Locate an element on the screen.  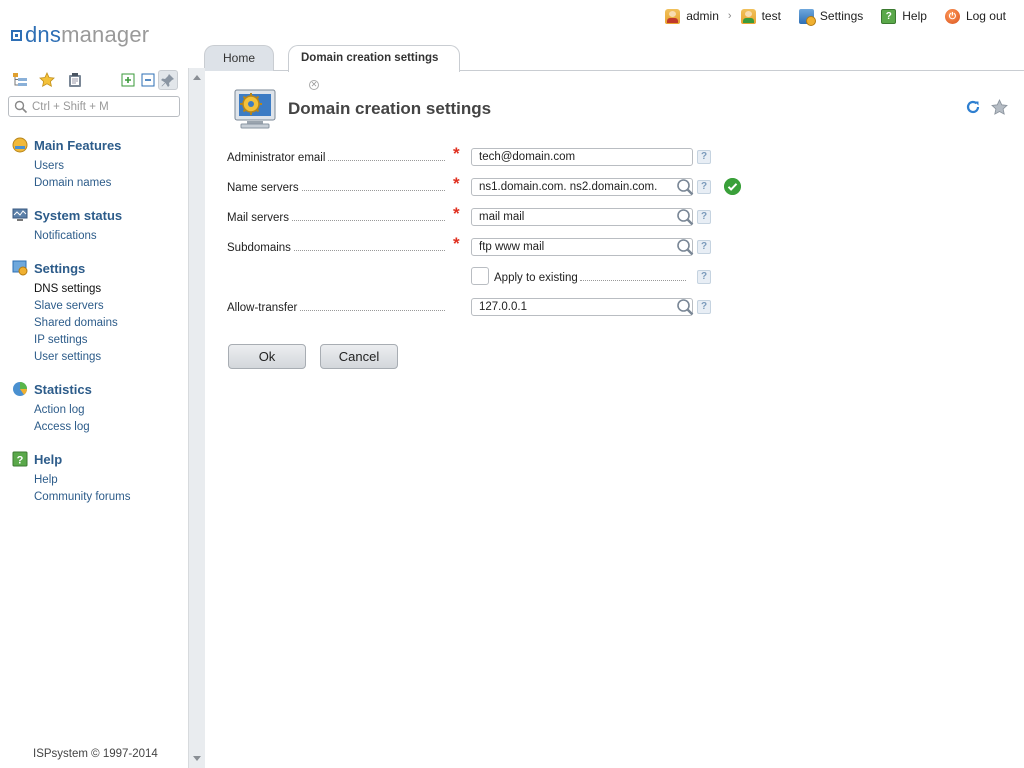
menu-group-header: System status is located at coordinates (94, 215).